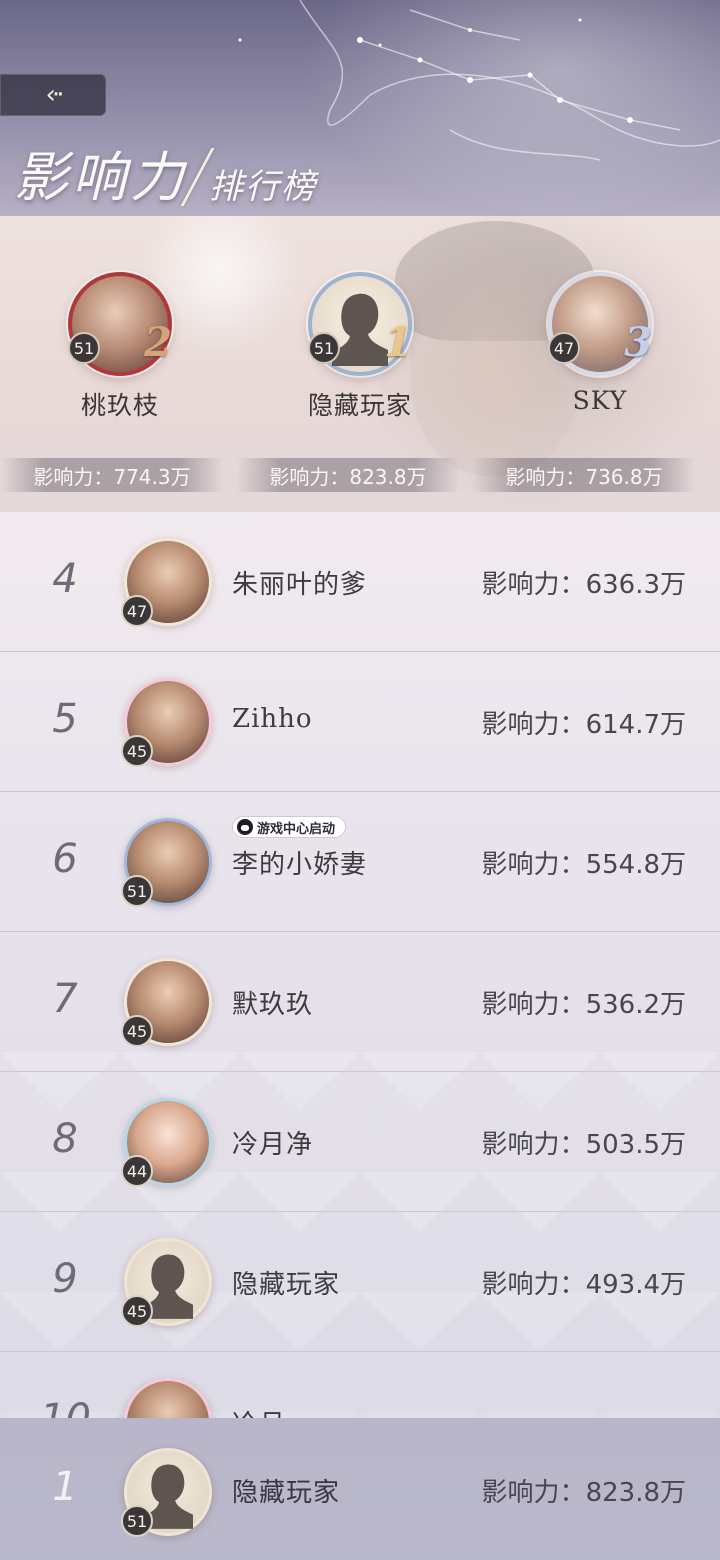 The image size is (720, 1560). I want to click on silhouette-icon, so click(360, 329).